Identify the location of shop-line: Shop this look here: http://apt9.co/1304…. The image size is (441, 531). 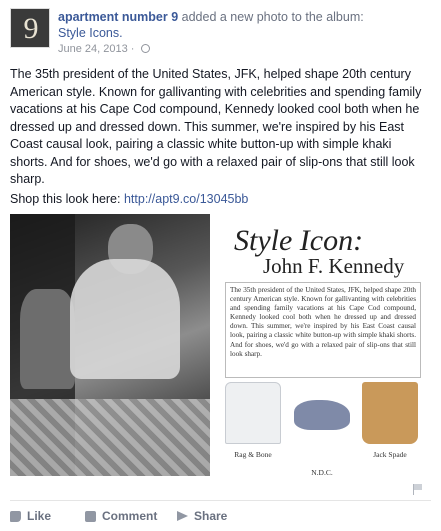
(129, 199).